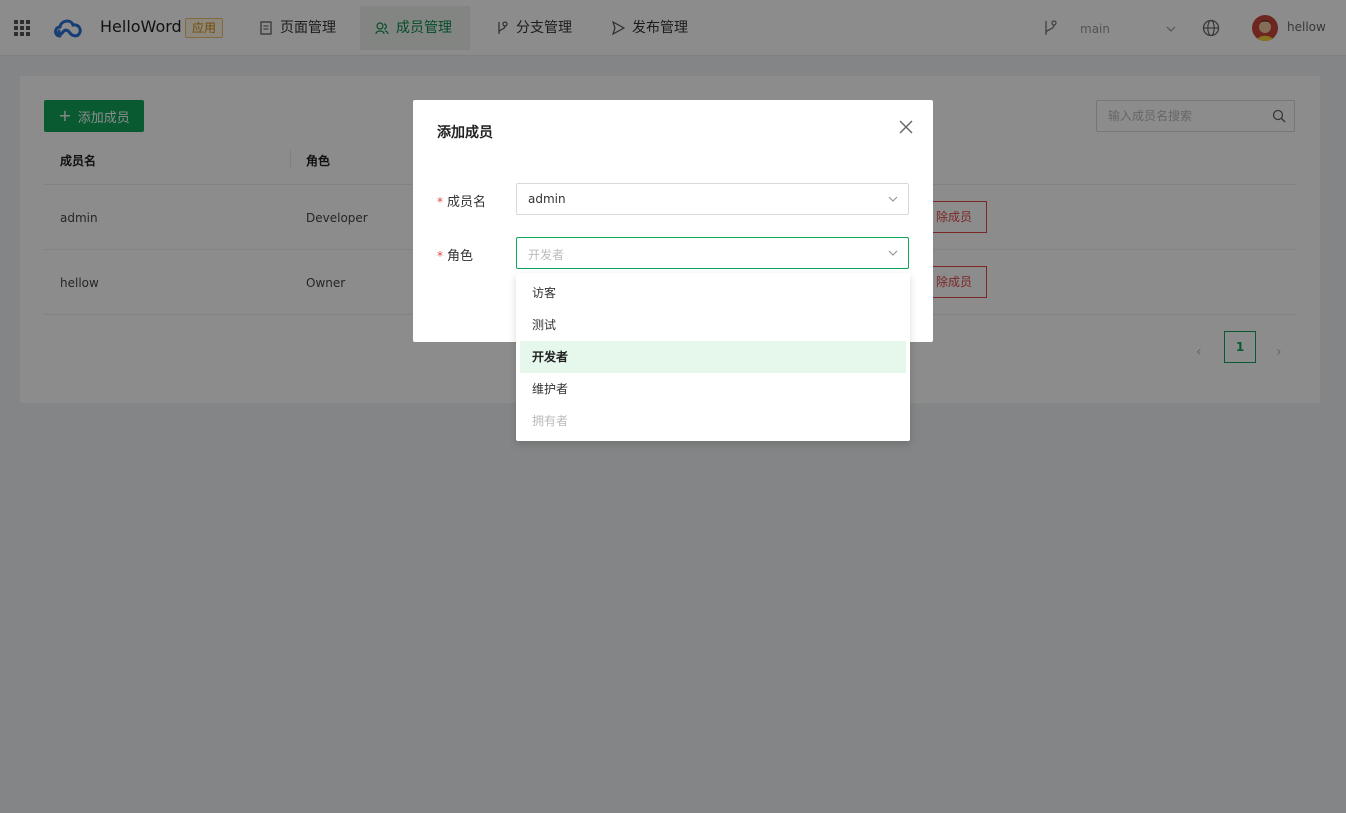 The image size is (1346, 813). I want to click on member-name-label: * 成员名, so click(462, 202).